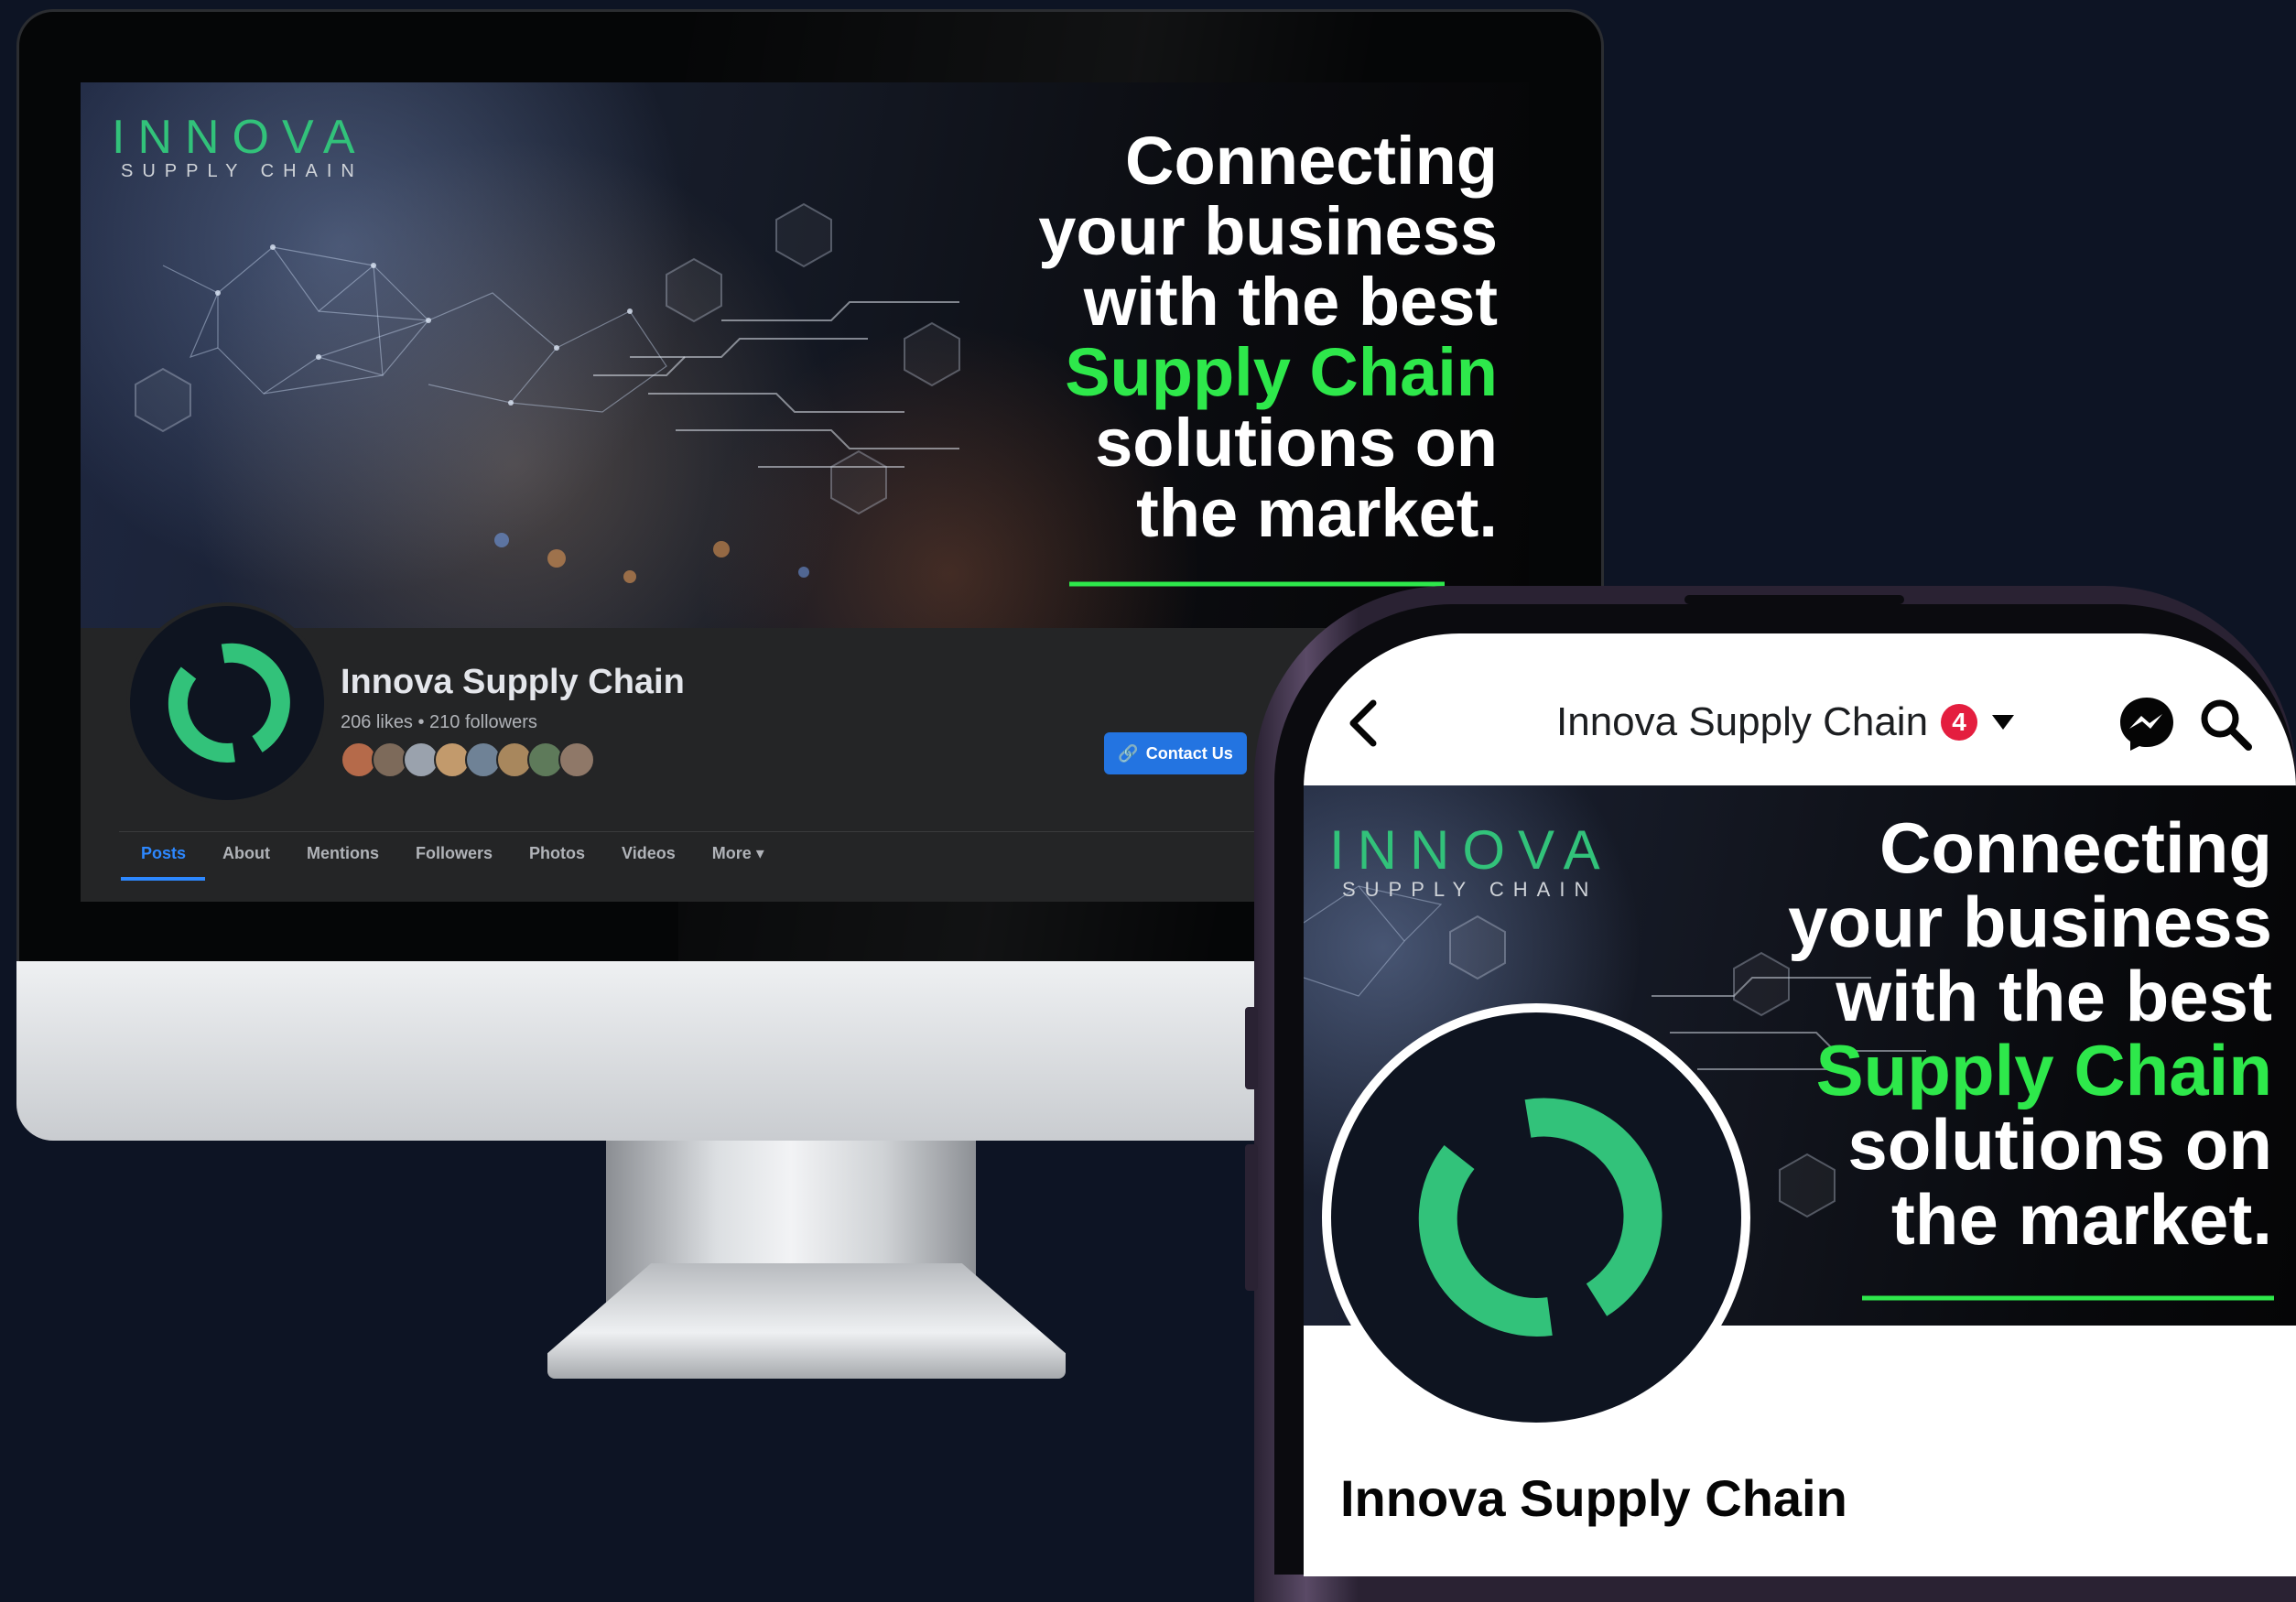  I want to click on search-icon, so click(2225, 724).